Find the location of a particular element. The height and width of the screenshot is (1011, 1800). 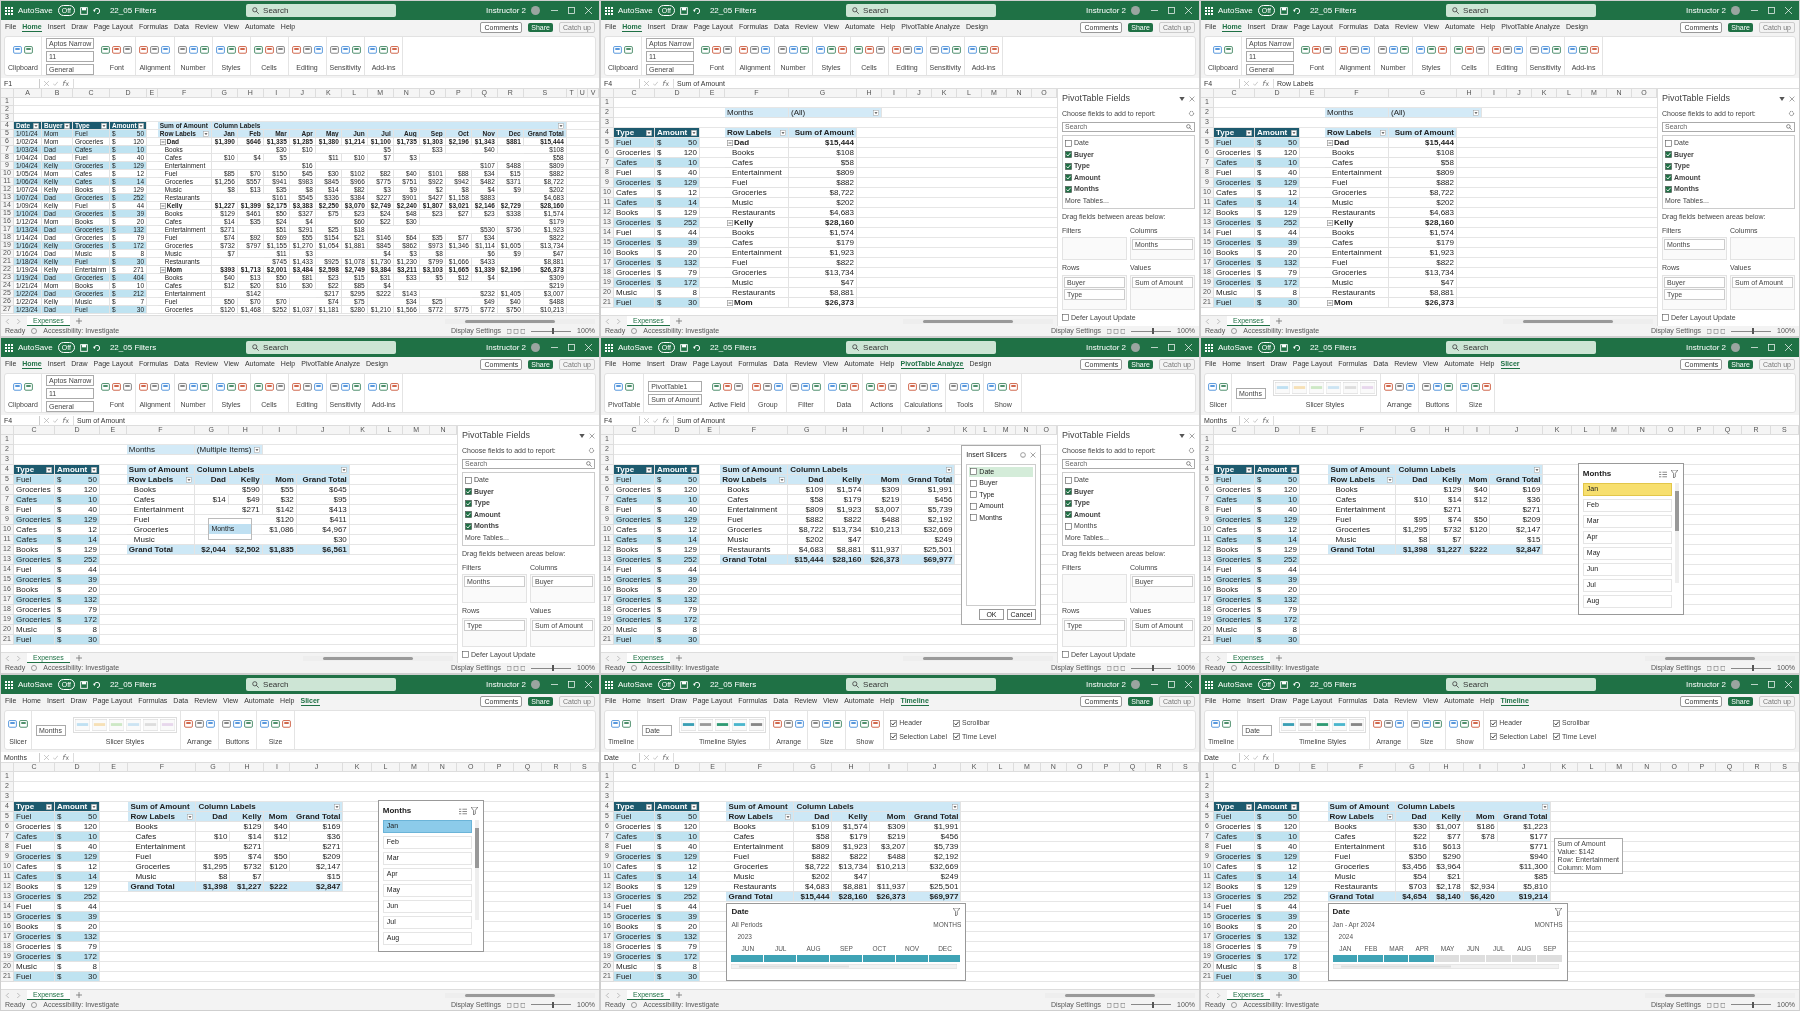

clear-filter-icon is located at coordinates (474, 811).